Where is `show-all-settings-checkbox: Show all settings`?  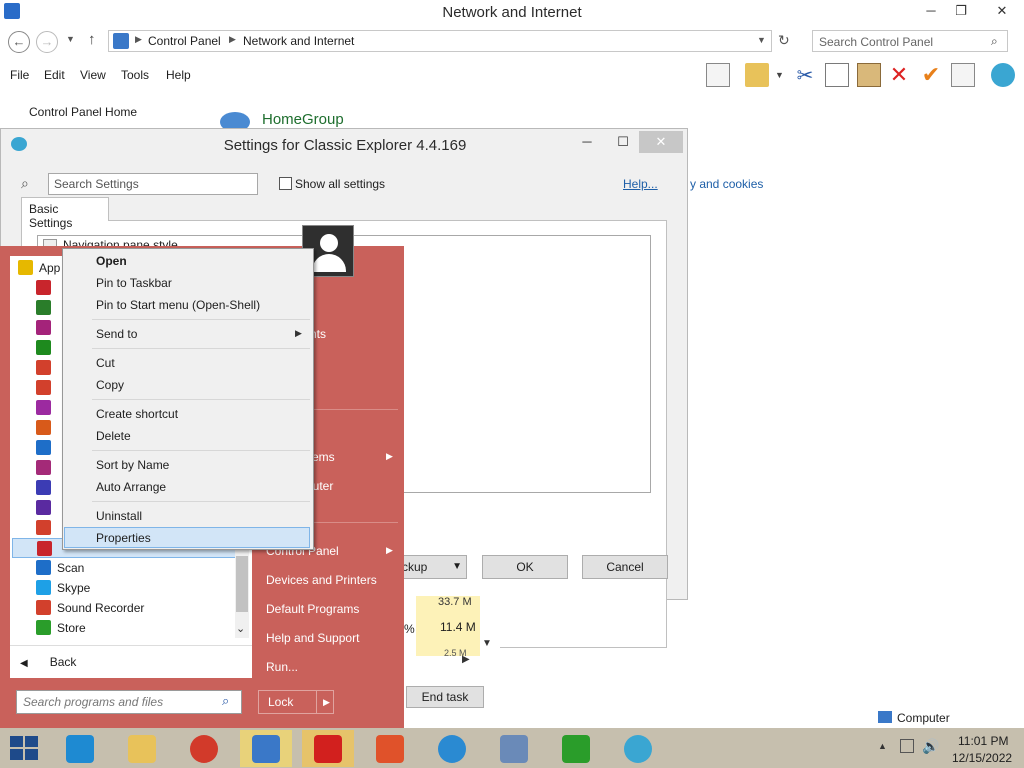 show-all-settings-checkbox: Show all settings is located at coordinates (332, 184).